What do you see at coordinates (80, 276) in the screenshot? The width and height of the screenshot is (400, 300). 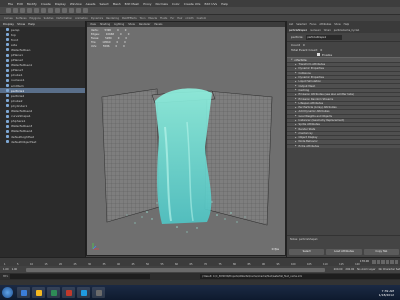 I see `command-input` at bounding box center [80, 276].